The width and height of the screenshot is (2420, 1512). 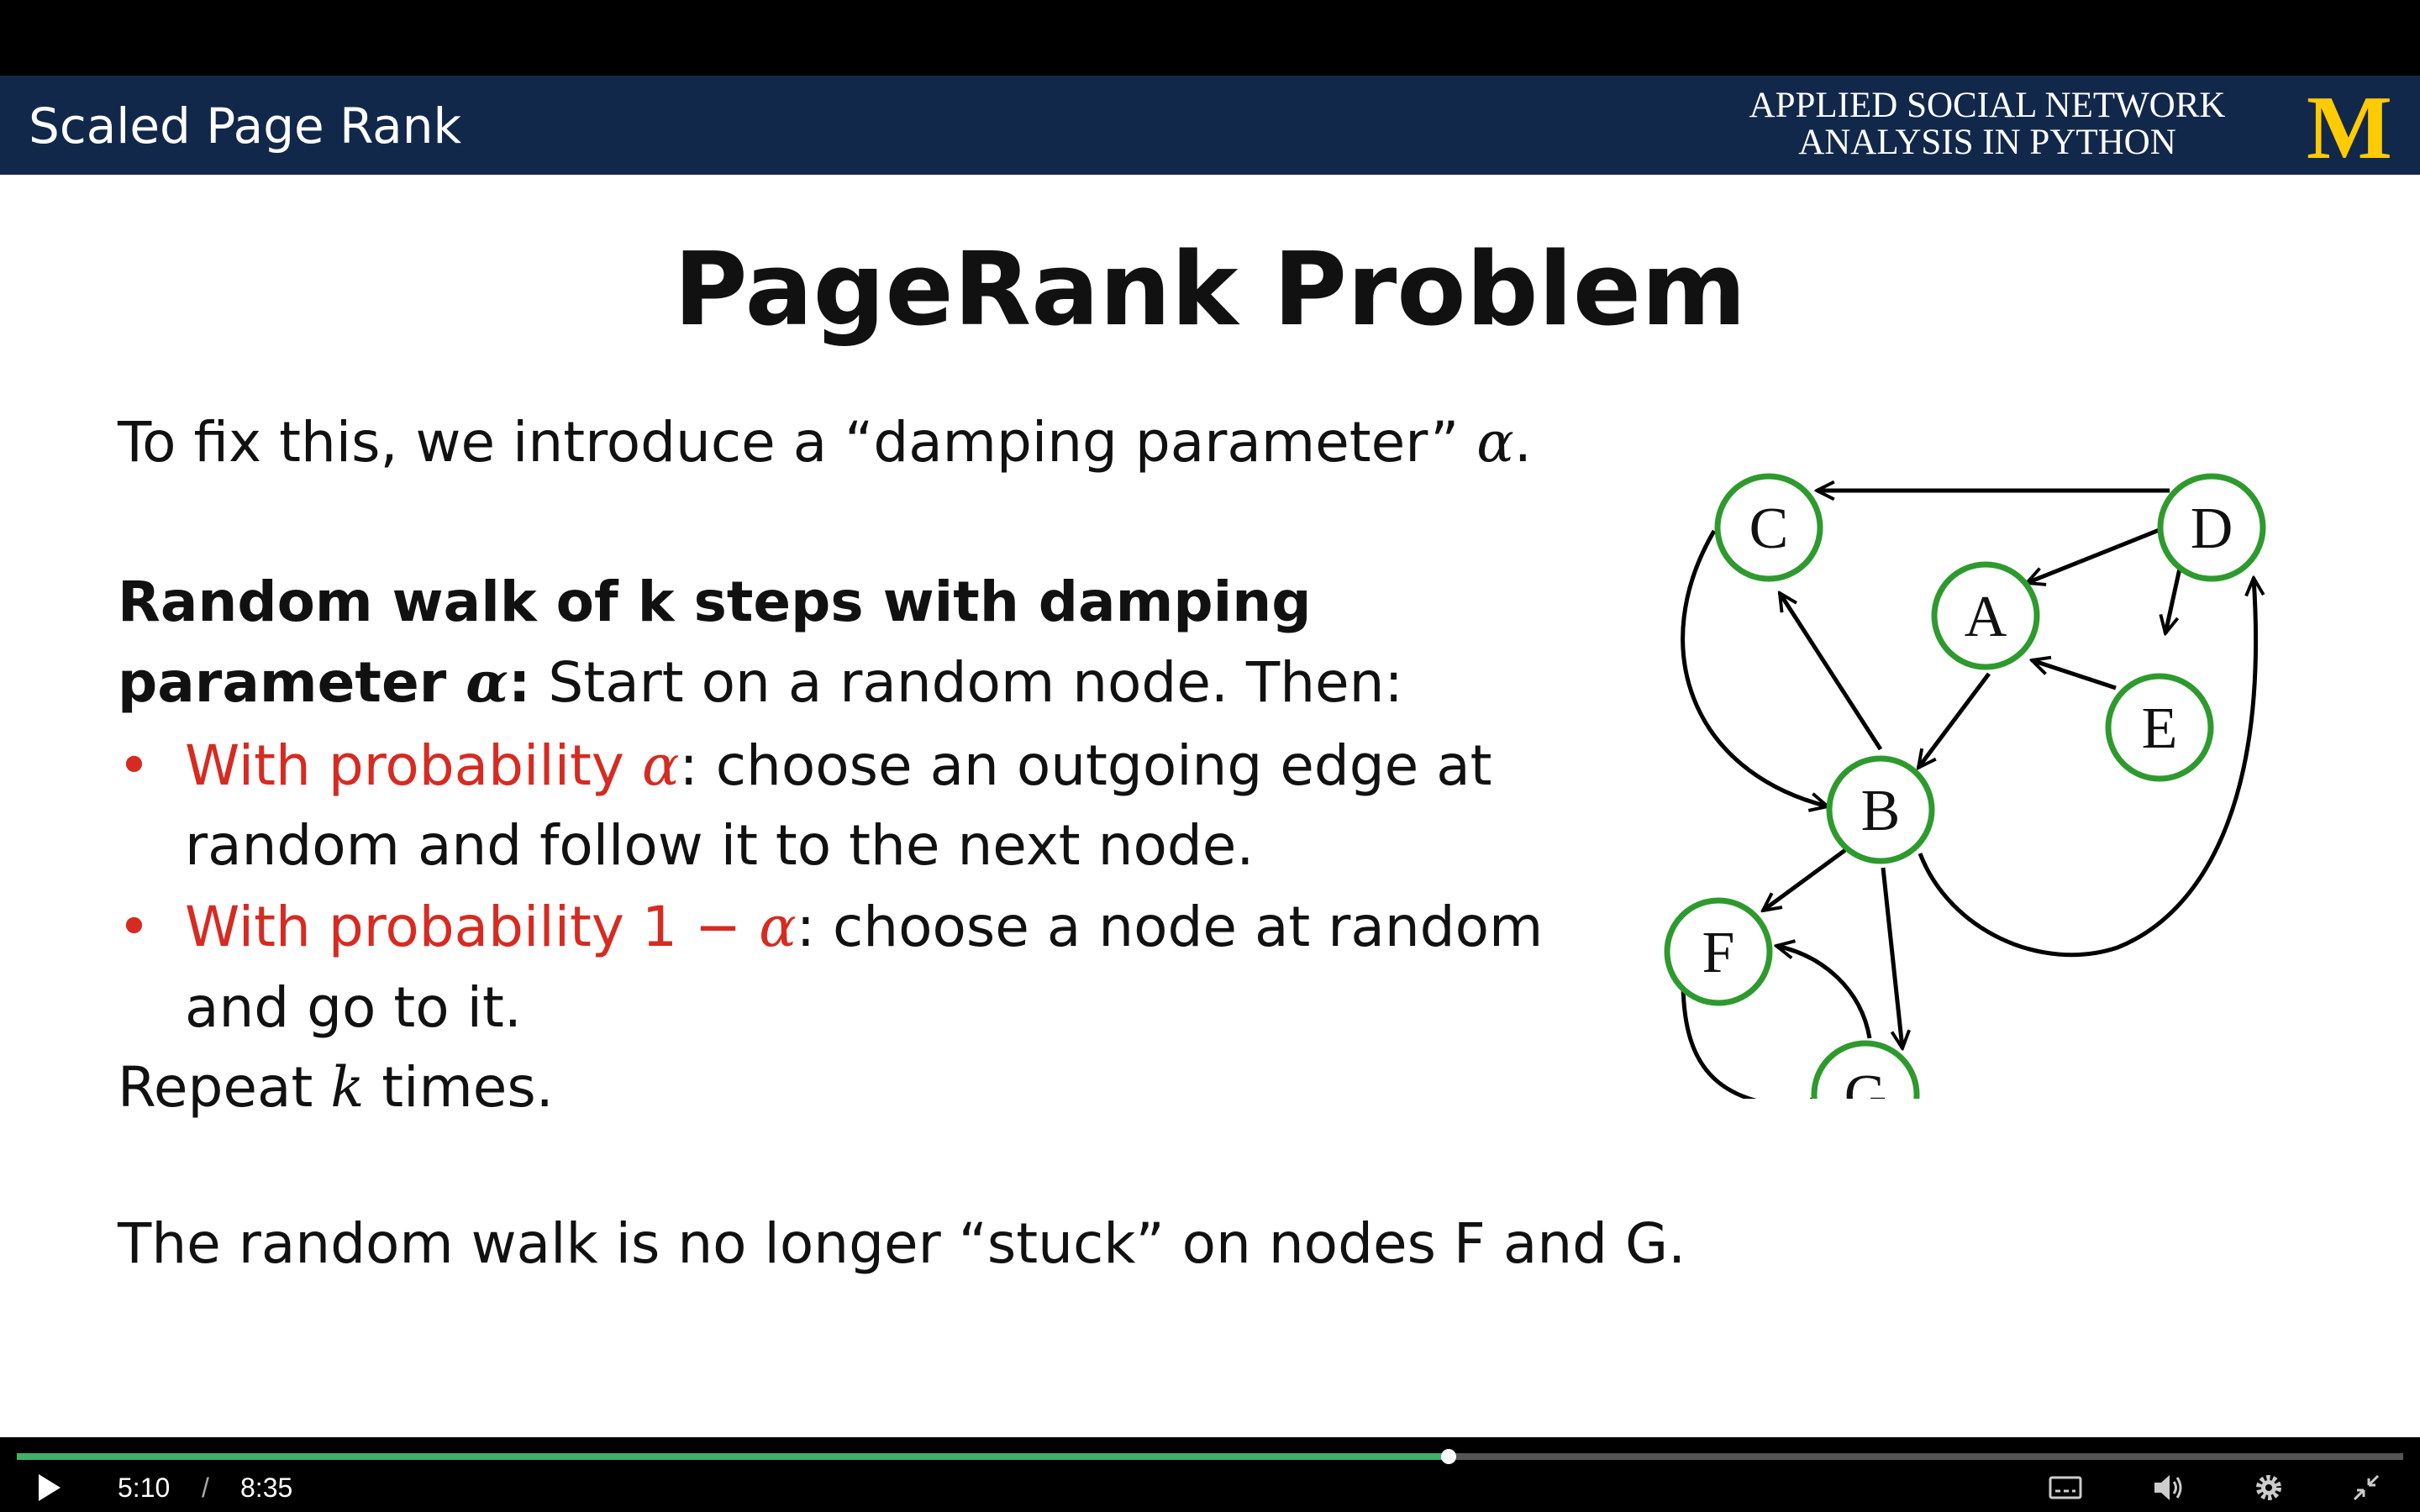 I want to click on walk-start-text: Start on a random node. Then:, so click(x=966, y=682).